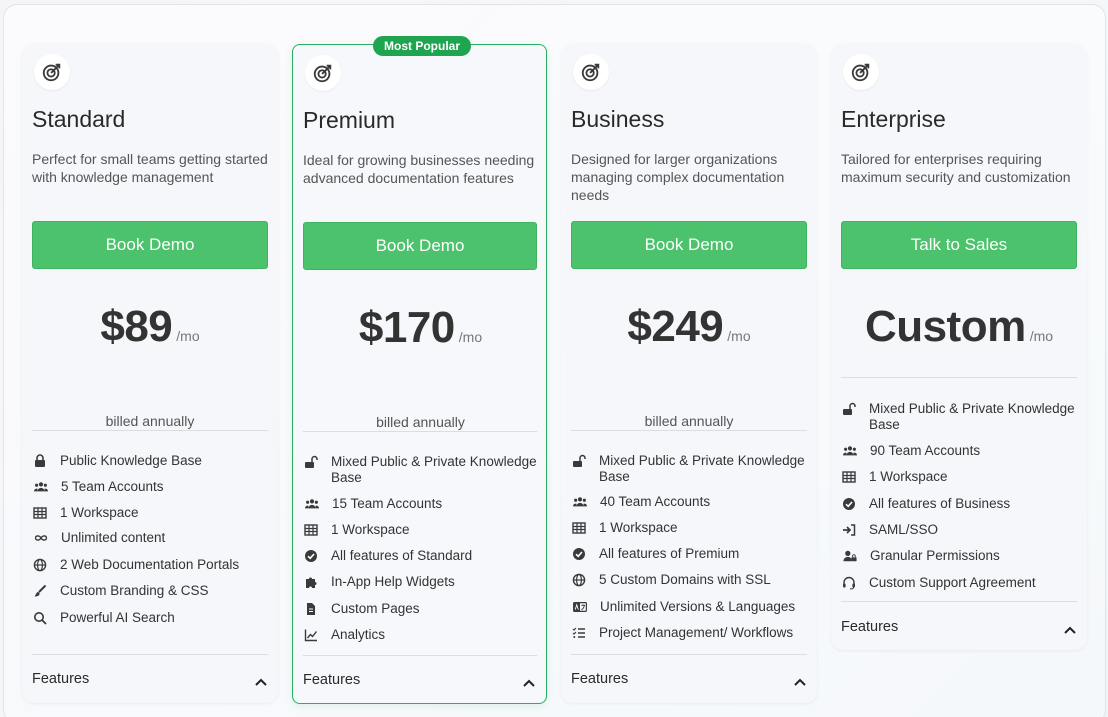 This screenshot has height=717, width=1108. What do you see at coordinates (406, 327) in the screenshot?
I see `price: $170` at bounding box center [406, 327].